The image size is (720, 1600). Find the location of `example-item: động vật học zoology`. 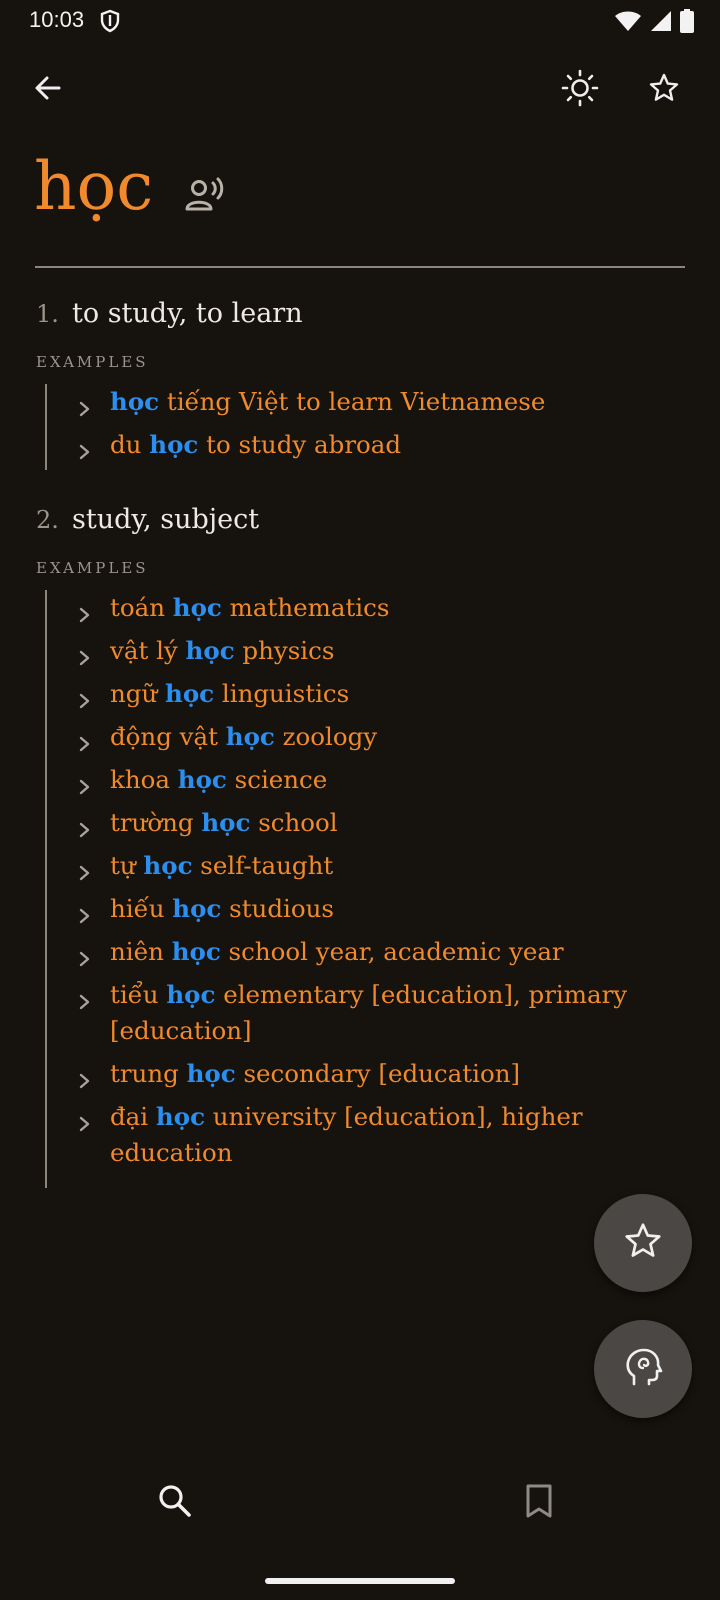

example-item: động vật học zoology is located at coordinates (378, 737).